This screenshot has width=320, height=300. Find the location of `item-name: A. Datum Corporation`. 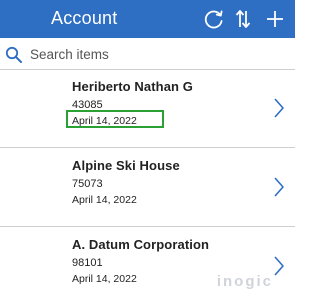

item-name: A. Datum Corporation is located at coordinates (141, 244).